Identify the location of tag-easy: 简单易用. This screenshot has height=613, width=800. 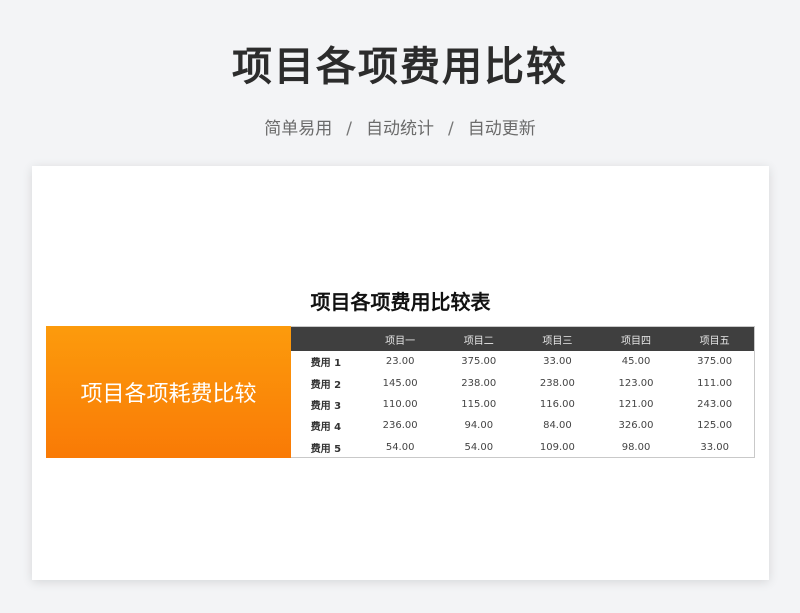
(298, 129).